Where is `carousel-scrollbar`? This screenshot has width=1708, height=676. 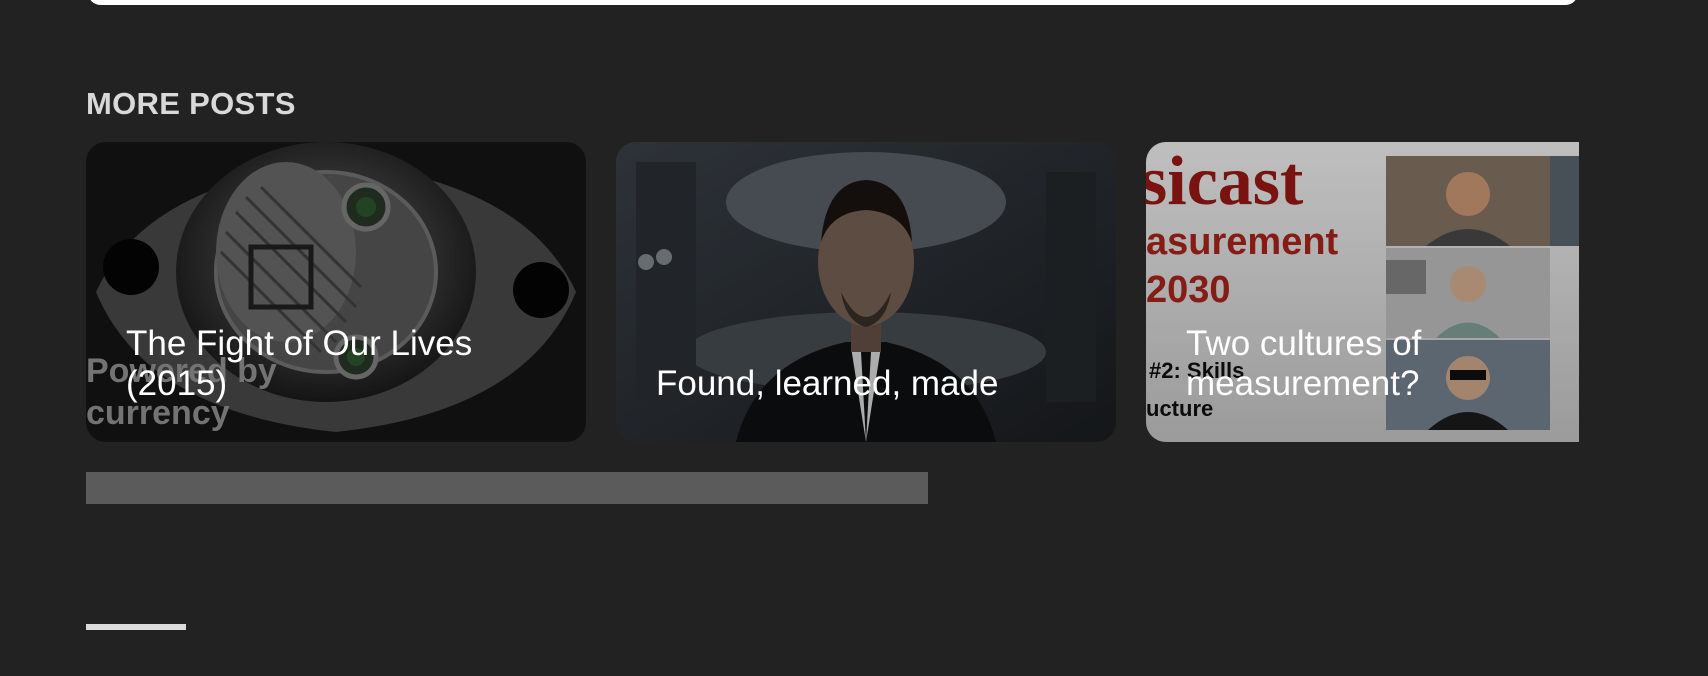
carousel-scrollbar is located at coordinates (507, 488).